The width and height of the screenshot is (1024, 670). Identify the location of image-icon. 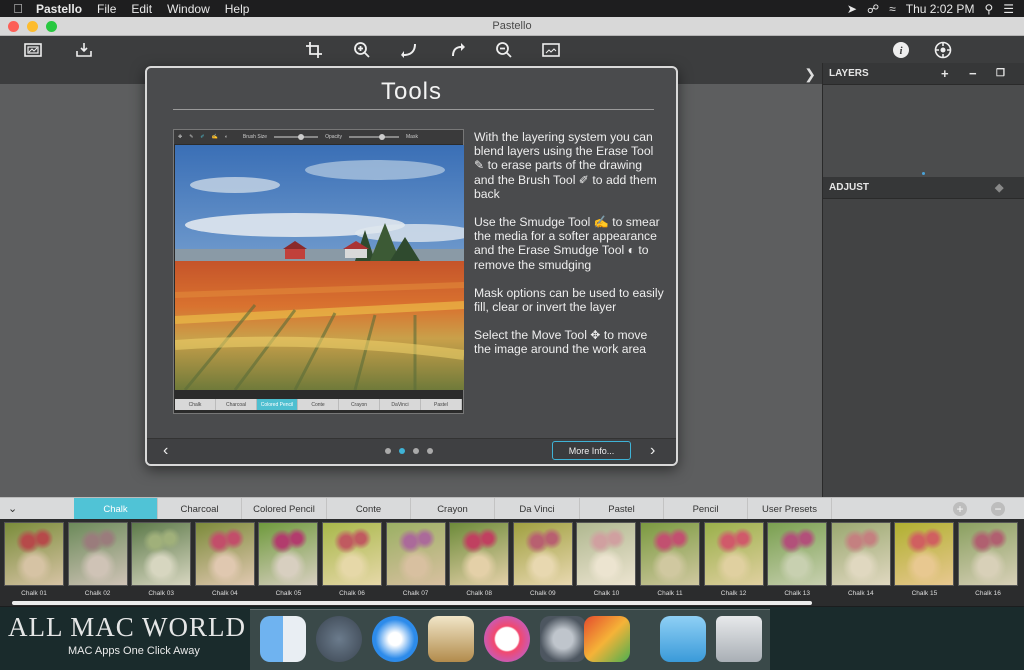
(33, 50).